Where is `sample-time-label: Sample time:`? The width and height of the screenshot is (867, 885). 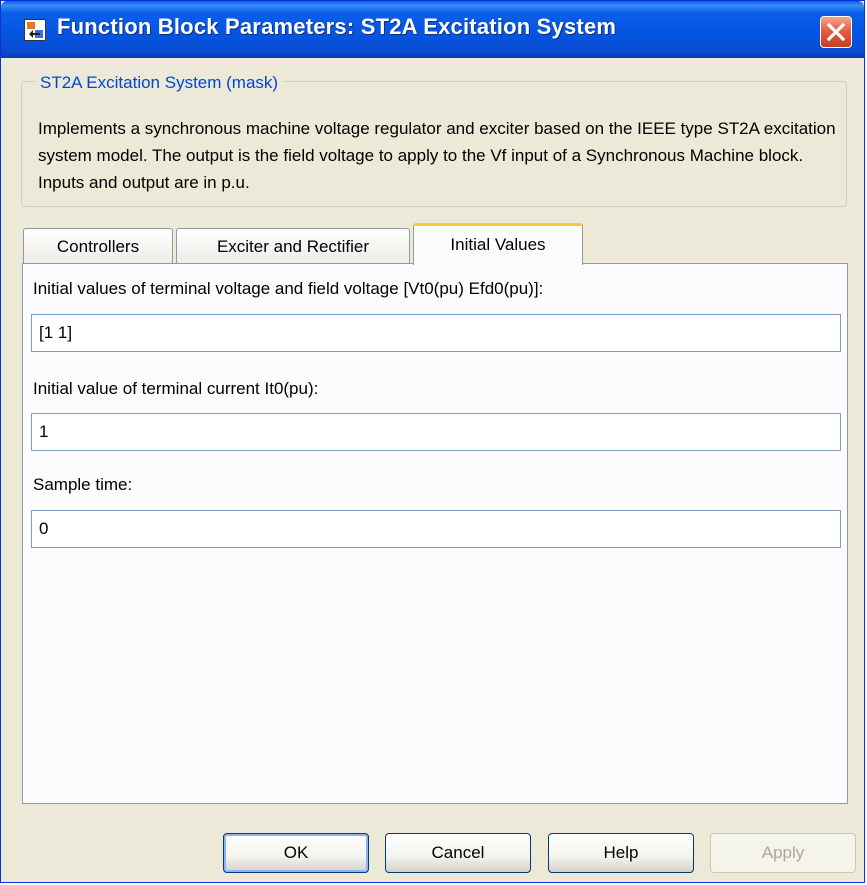
sample-time-label: Sample time: is located at coordinates (83, 484).